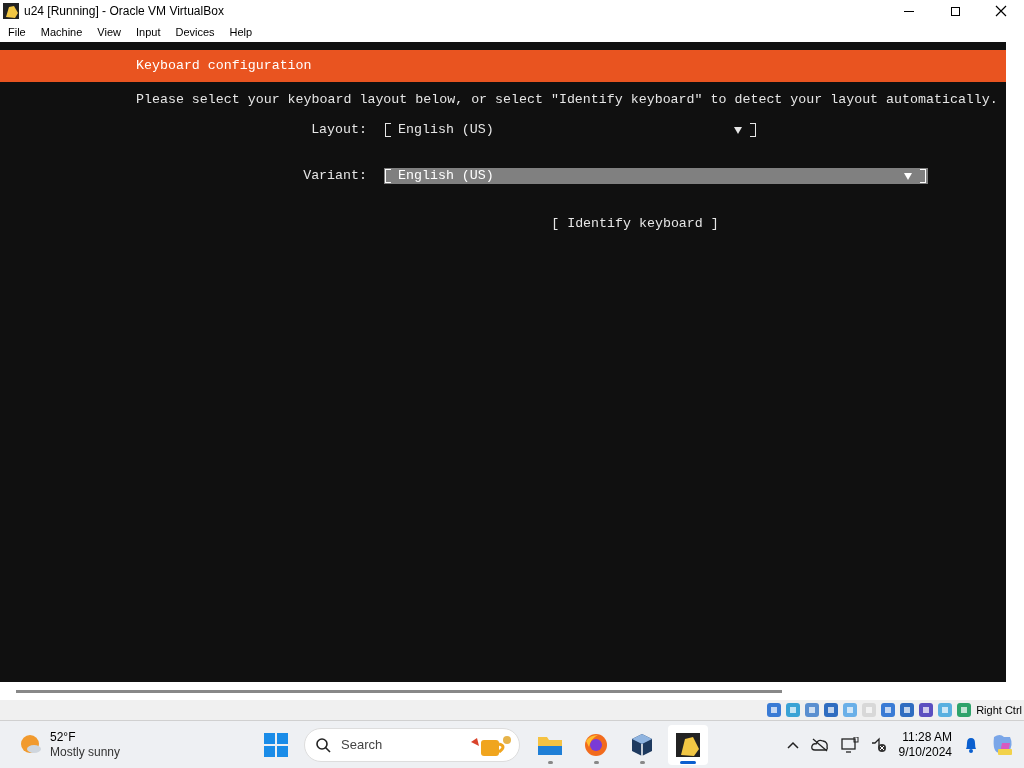 This screenshot has width=1024, height=768. What do you see at coordinates (927, 737) in the screenshot?
I see `clock-time: 11:28 AM` at bounding box center [927, 737].